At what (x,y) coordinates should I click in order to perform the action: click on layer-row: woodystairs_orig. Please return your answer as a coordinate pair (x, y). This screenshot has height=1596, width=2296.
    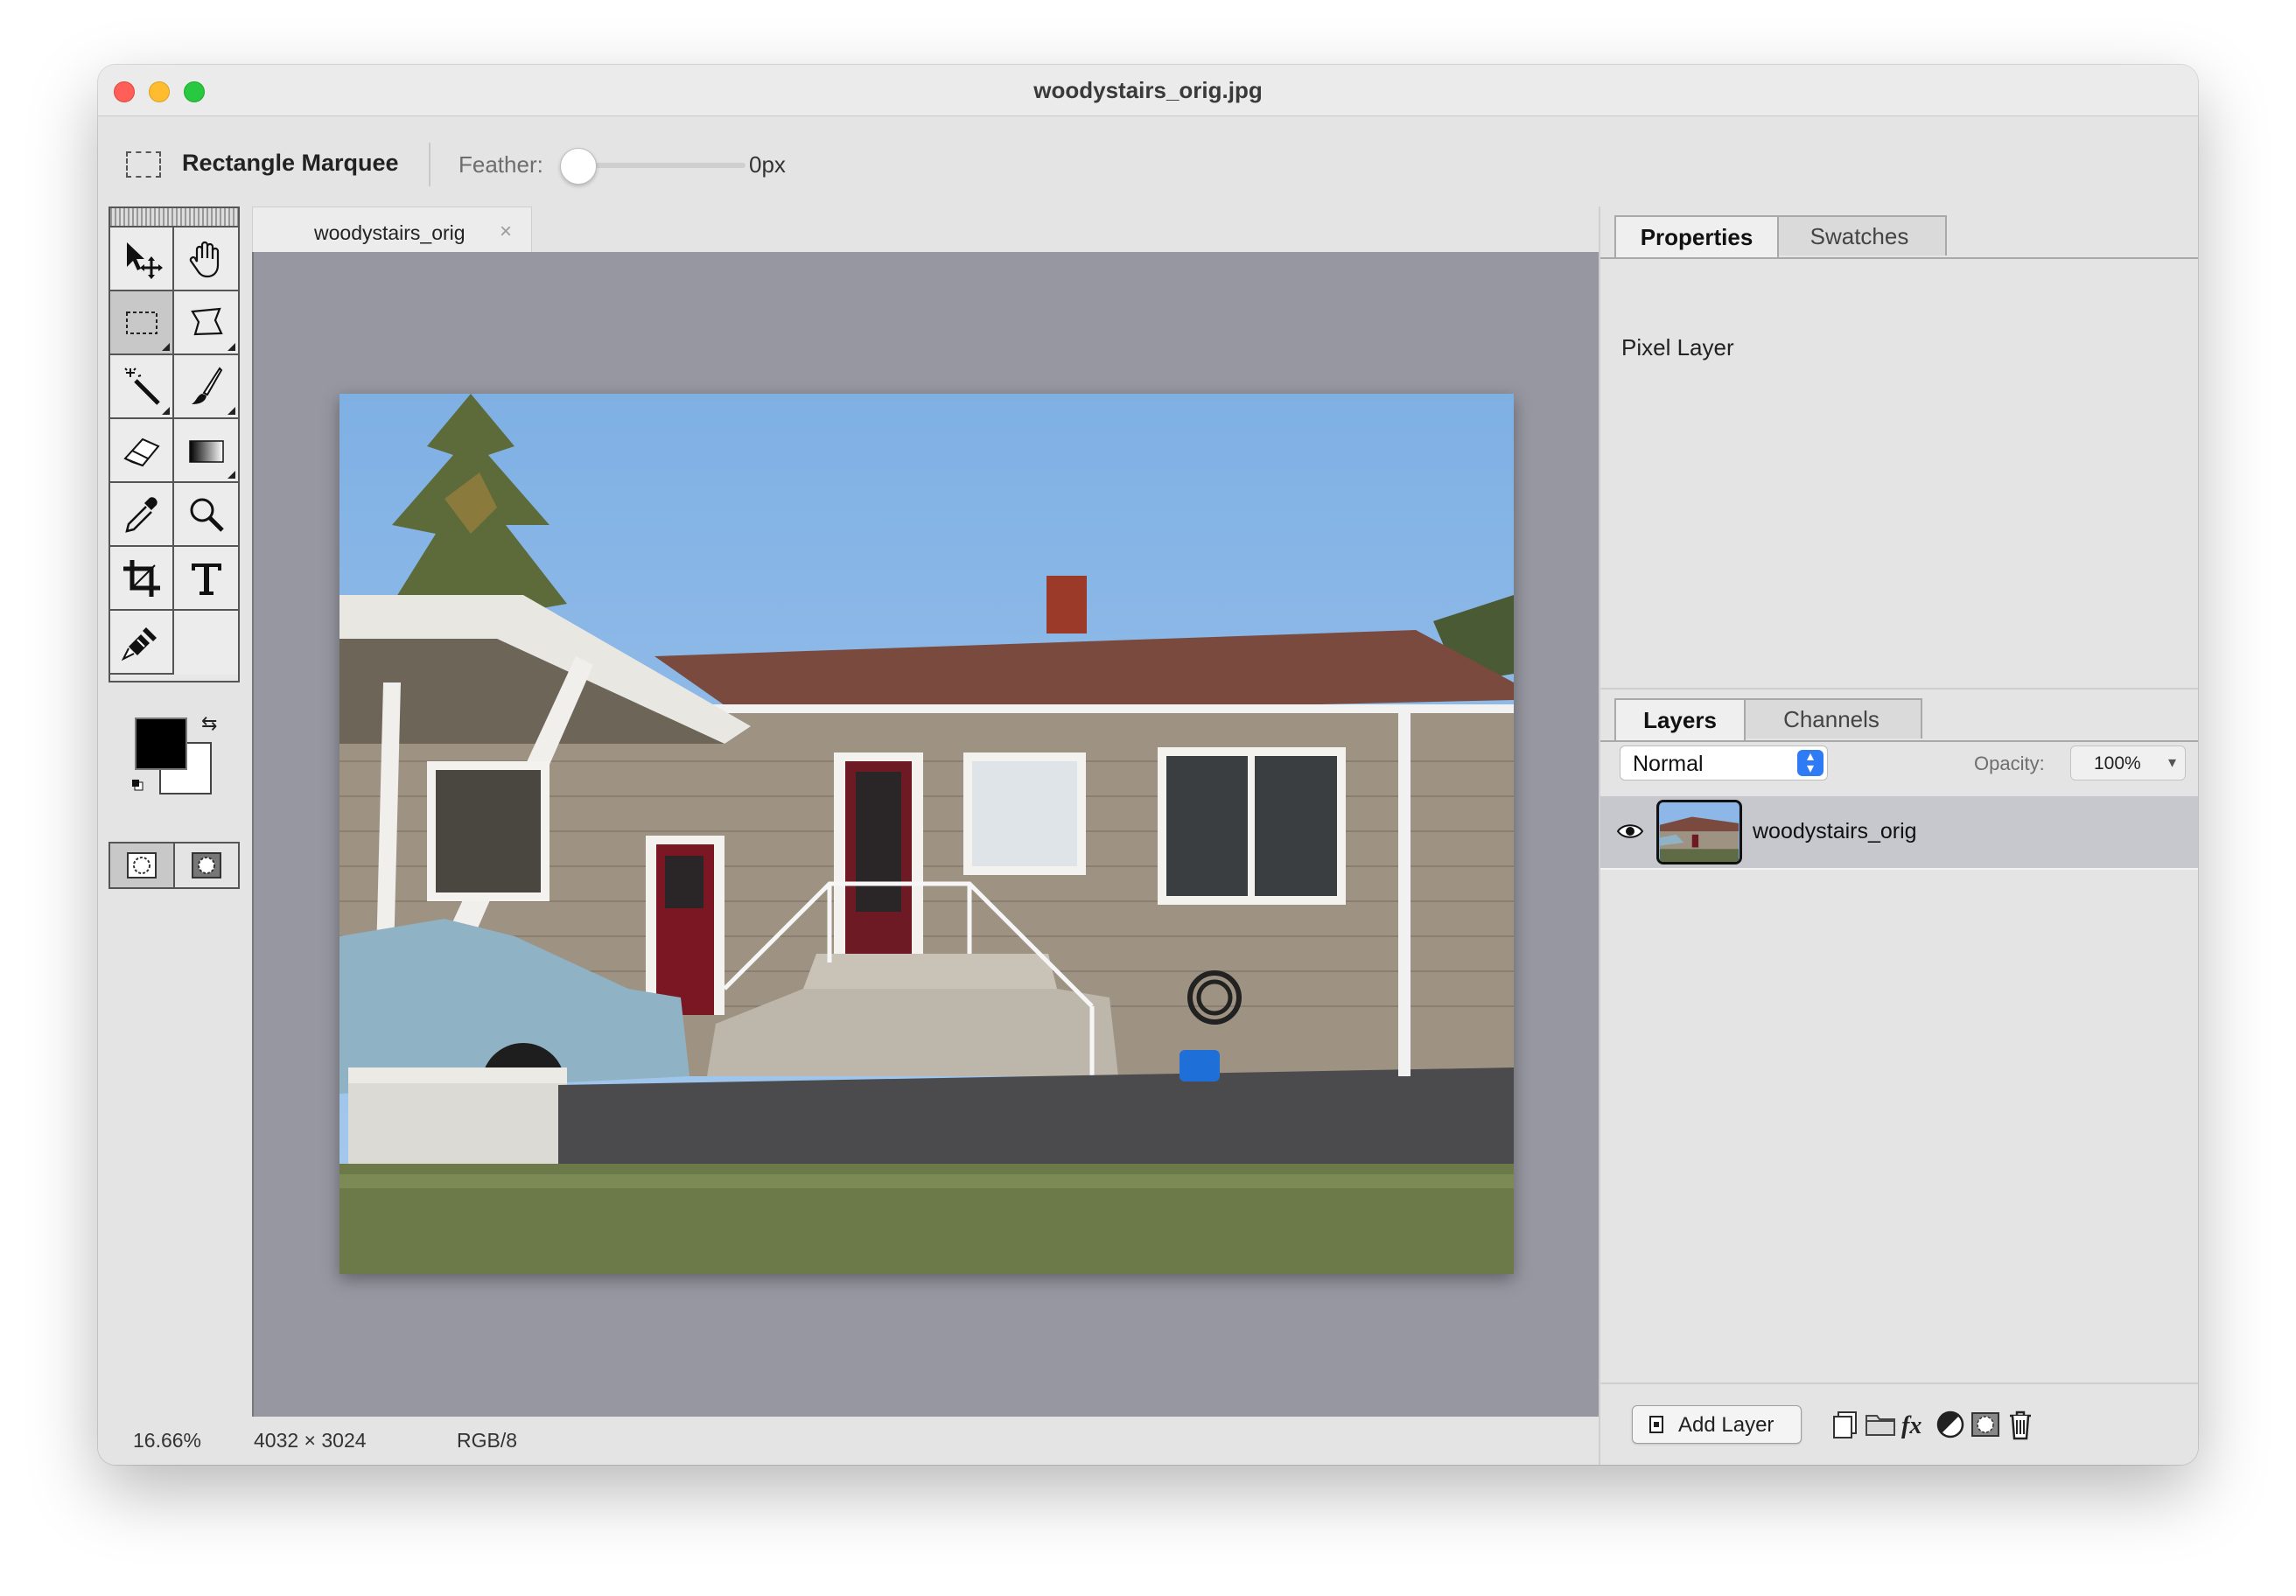
    Looking at the image, I should click on (1899, 833).